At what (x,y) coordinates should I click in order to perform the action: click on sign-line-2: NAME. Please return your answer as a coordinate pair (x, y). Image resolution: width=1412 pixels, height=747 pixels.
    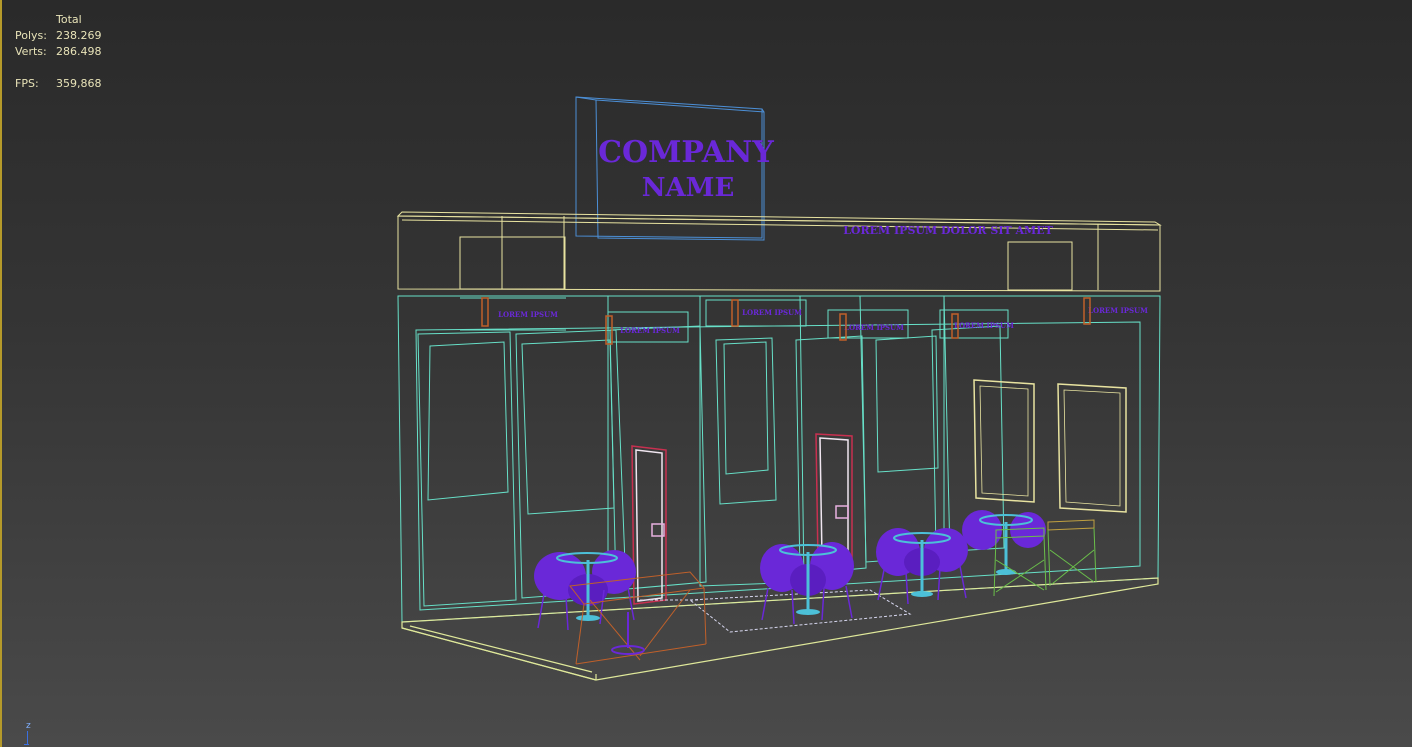
    Looking at the image, I should click on (688, 188).